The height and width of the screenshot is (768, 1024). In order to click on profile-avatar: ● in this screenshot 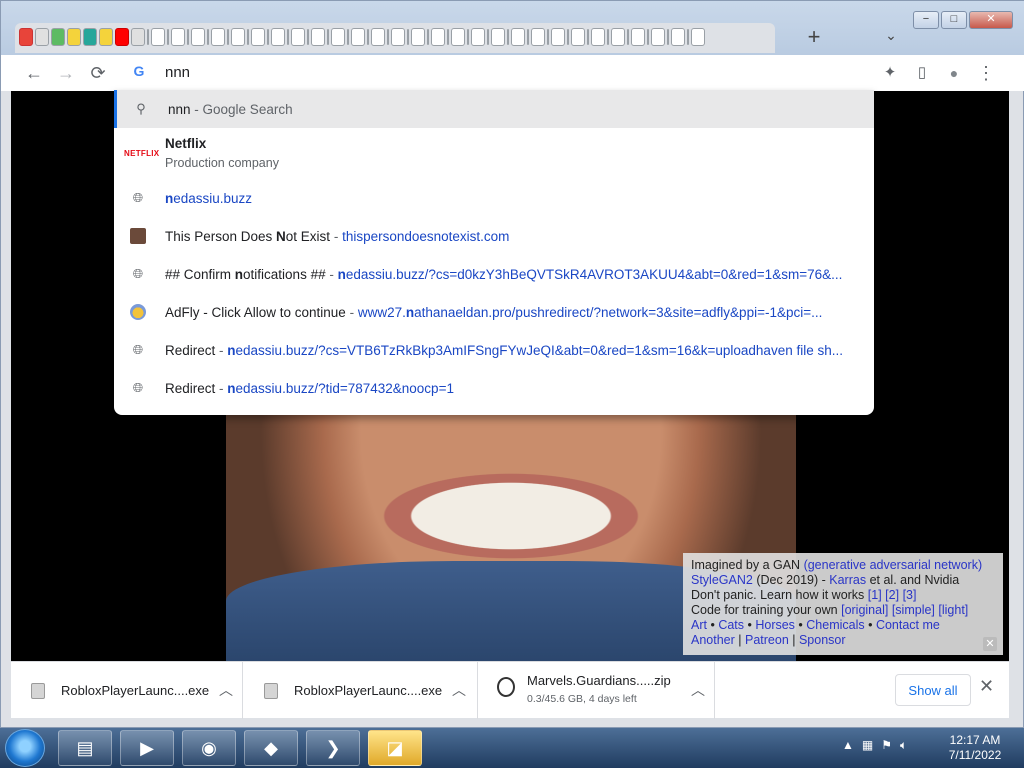, I will do `click(954, 73)`.